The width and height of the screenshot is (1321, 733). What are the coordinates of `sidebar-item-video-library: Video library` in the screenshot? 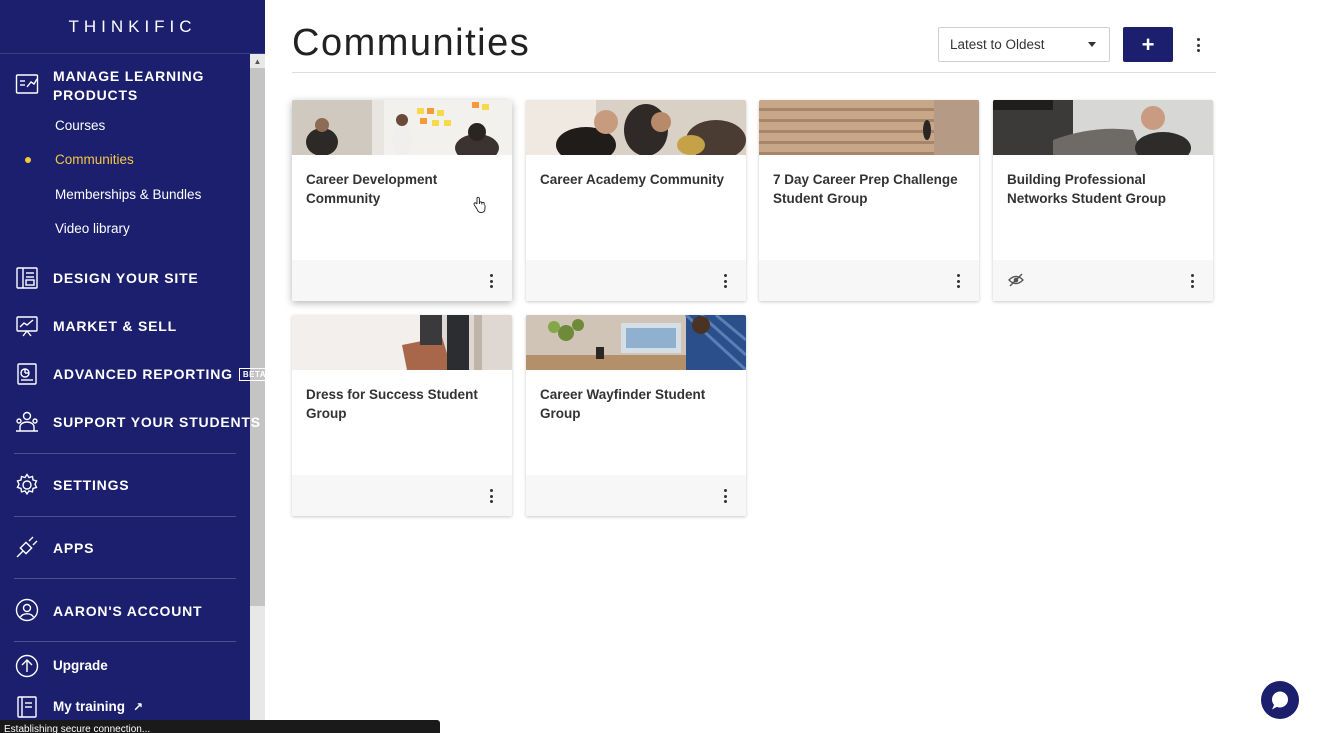 It's located at (92, 228).